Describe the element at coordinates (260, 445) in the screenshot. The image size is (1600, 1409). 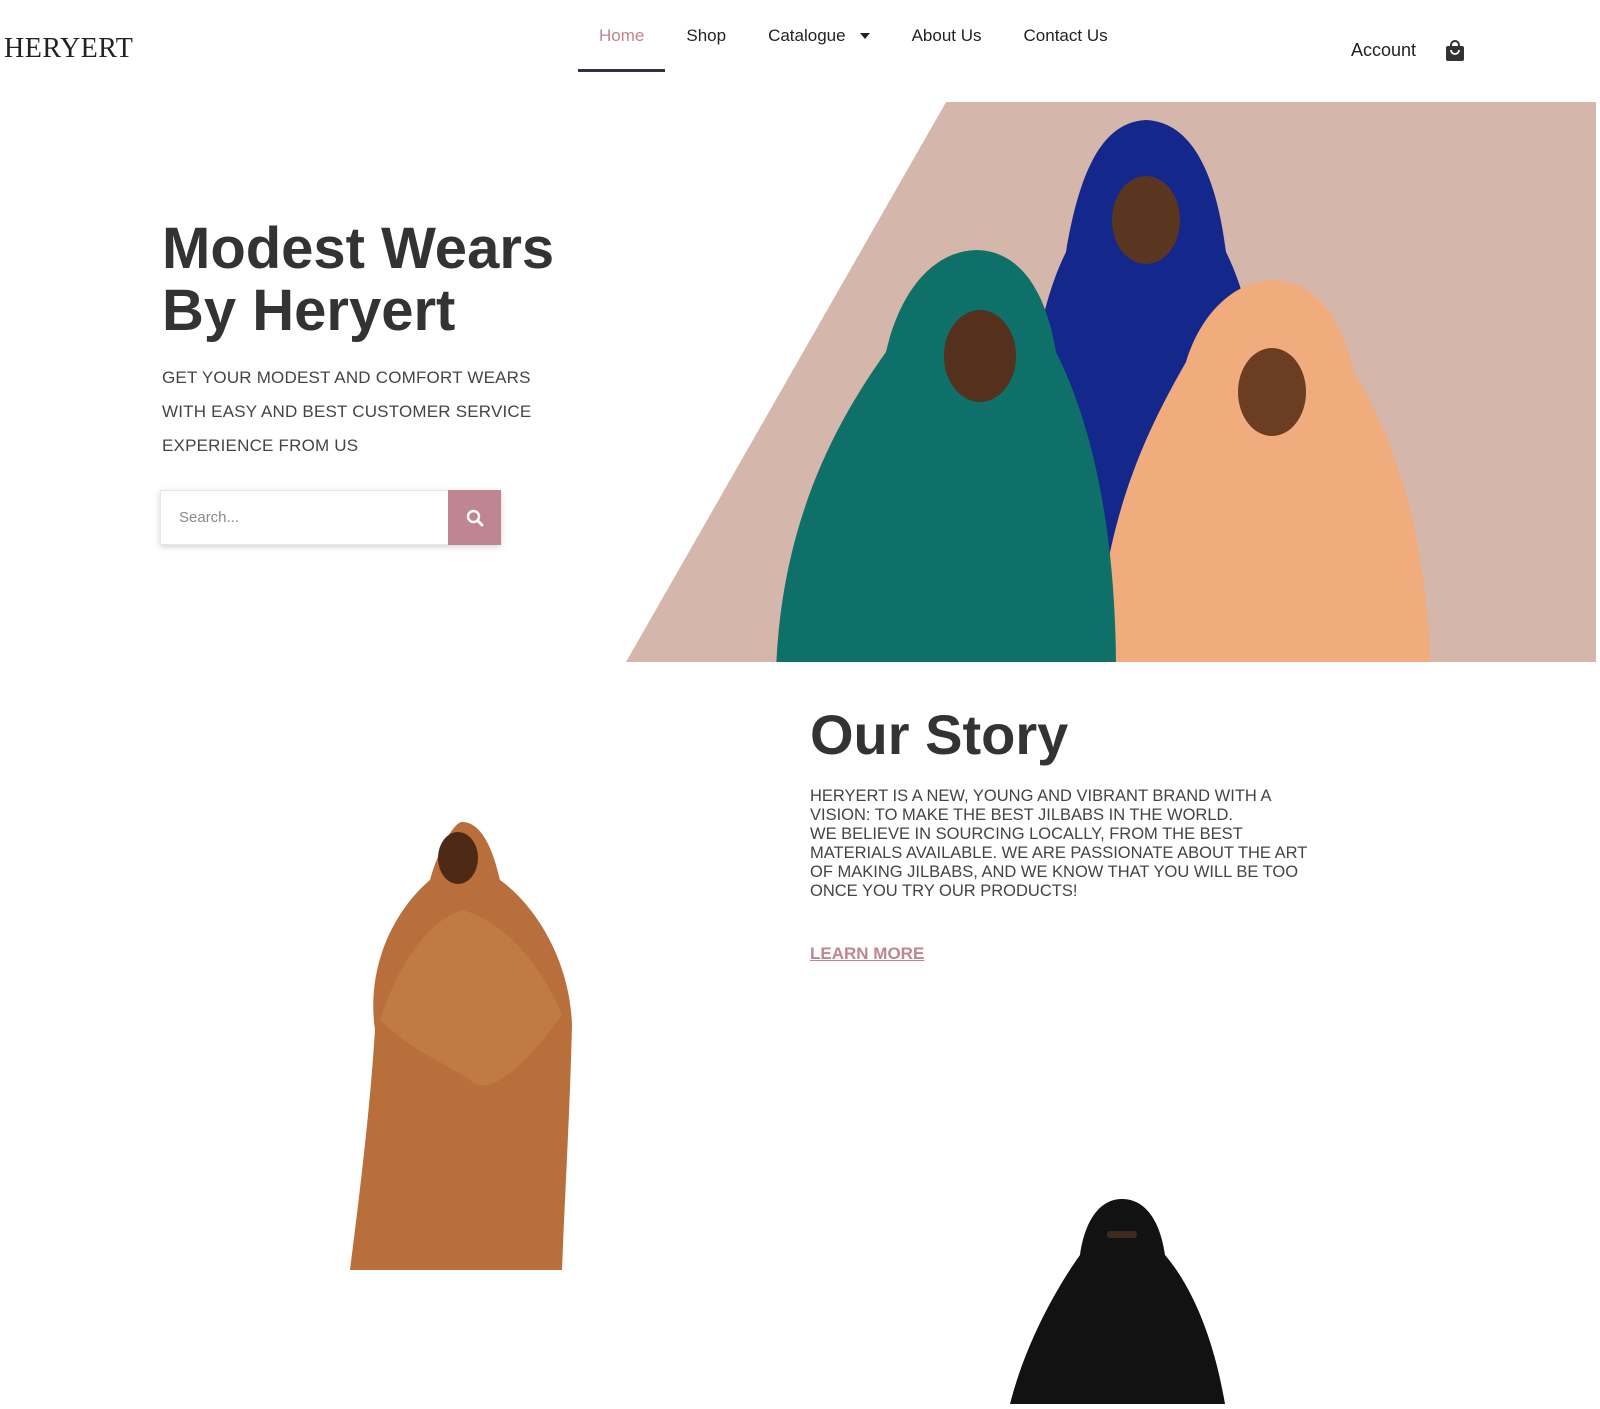
I see `hero-subtitle-line: EXPERIENCE FROM US` at that location.